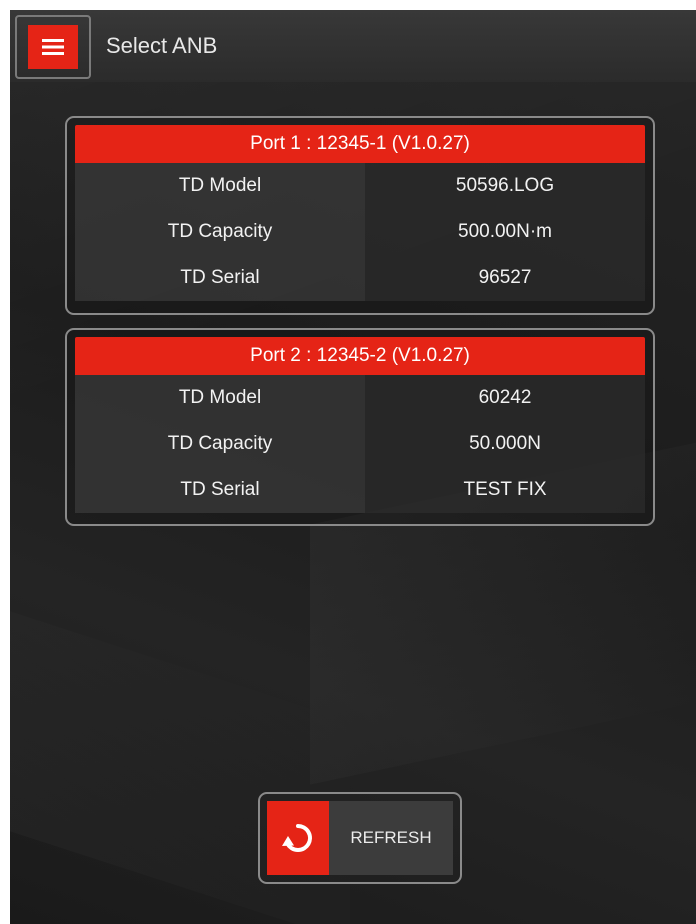 The image size is (696, 924). I want to click on td-model-value: 50596.LOG, so click(505, 186).